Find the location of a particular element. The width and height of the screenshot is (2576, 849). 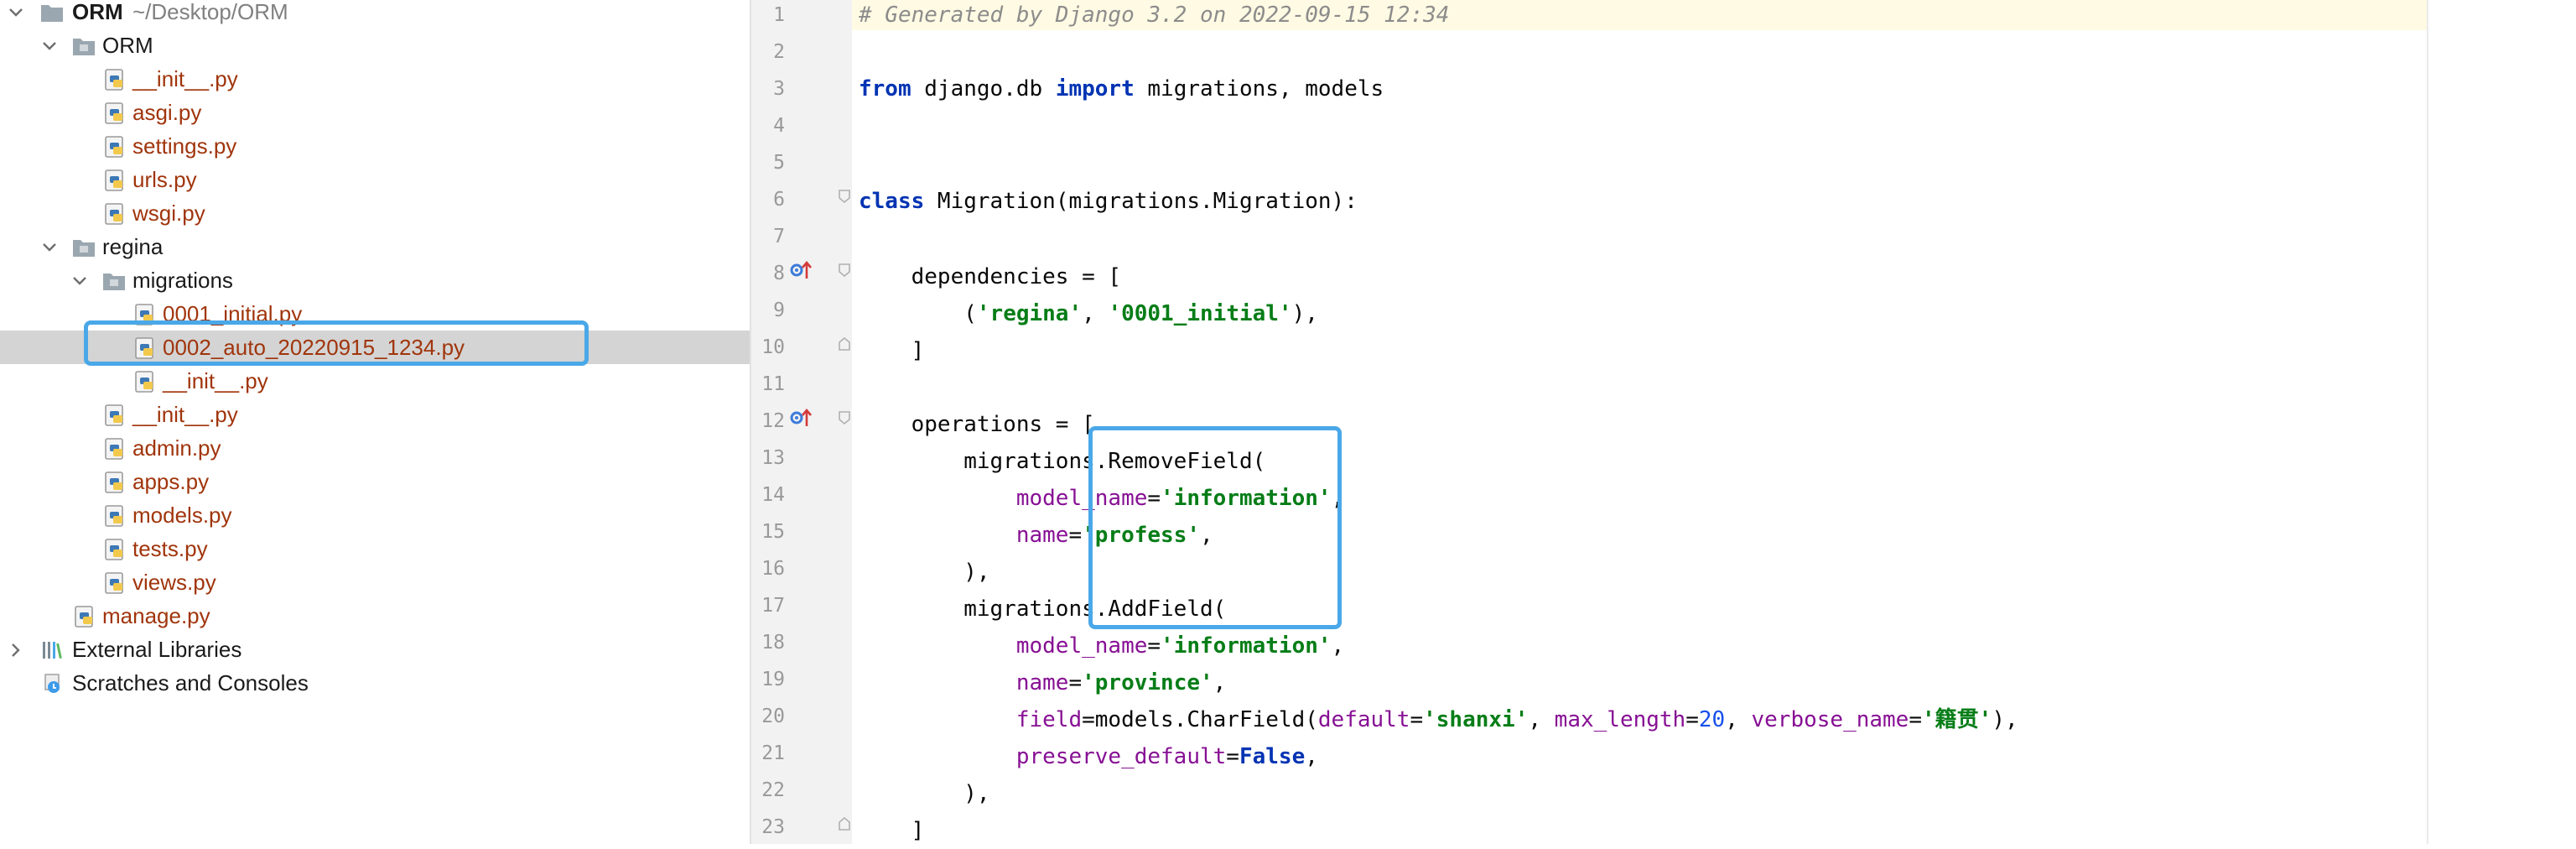

line-number: 1 is located at coordinates (779, 15).